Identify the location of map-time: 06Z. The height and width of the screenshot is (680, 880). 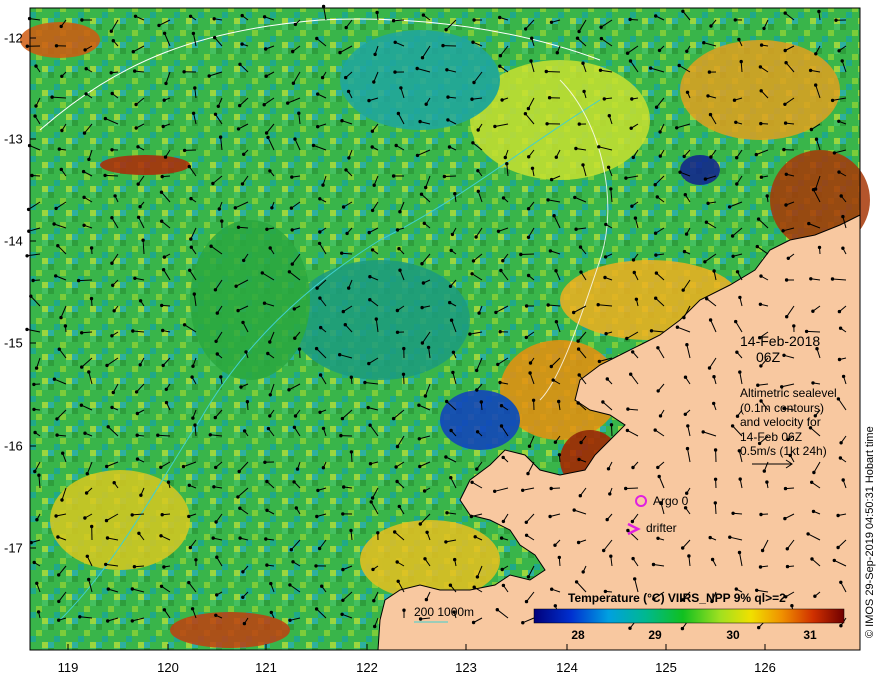
(768, 357).